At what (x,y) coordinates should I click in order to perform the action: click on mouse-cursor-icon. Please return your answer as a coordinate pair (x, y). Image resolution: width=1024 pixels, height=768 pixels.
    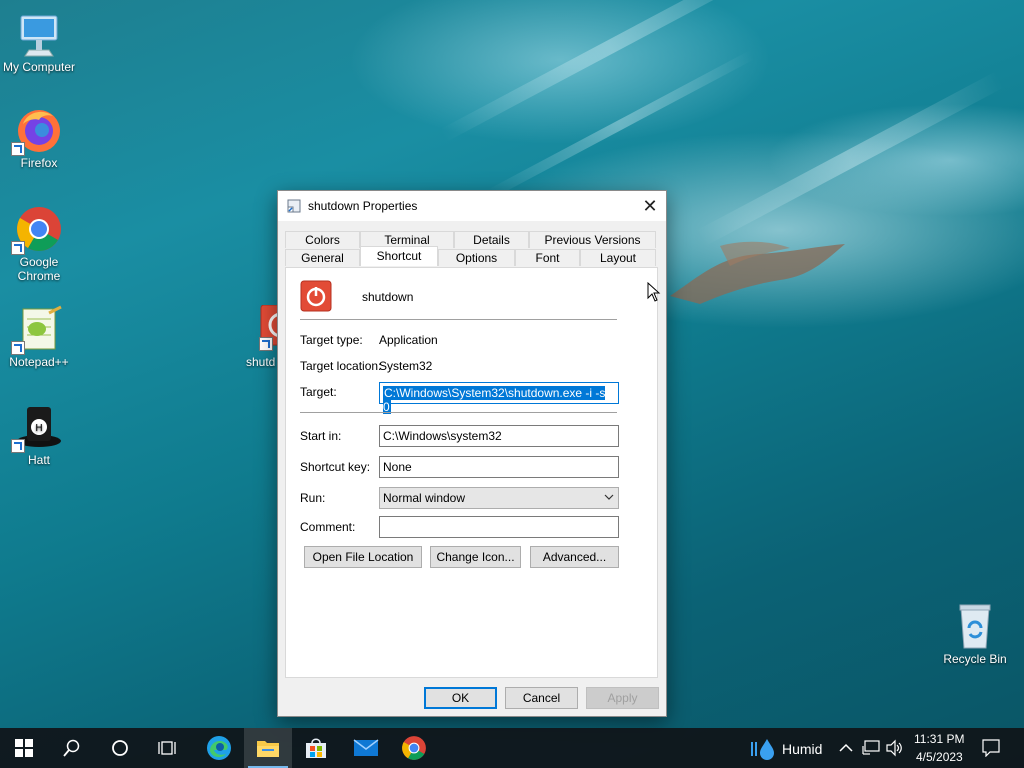
    Looking at the image, I should click on (654, 292).